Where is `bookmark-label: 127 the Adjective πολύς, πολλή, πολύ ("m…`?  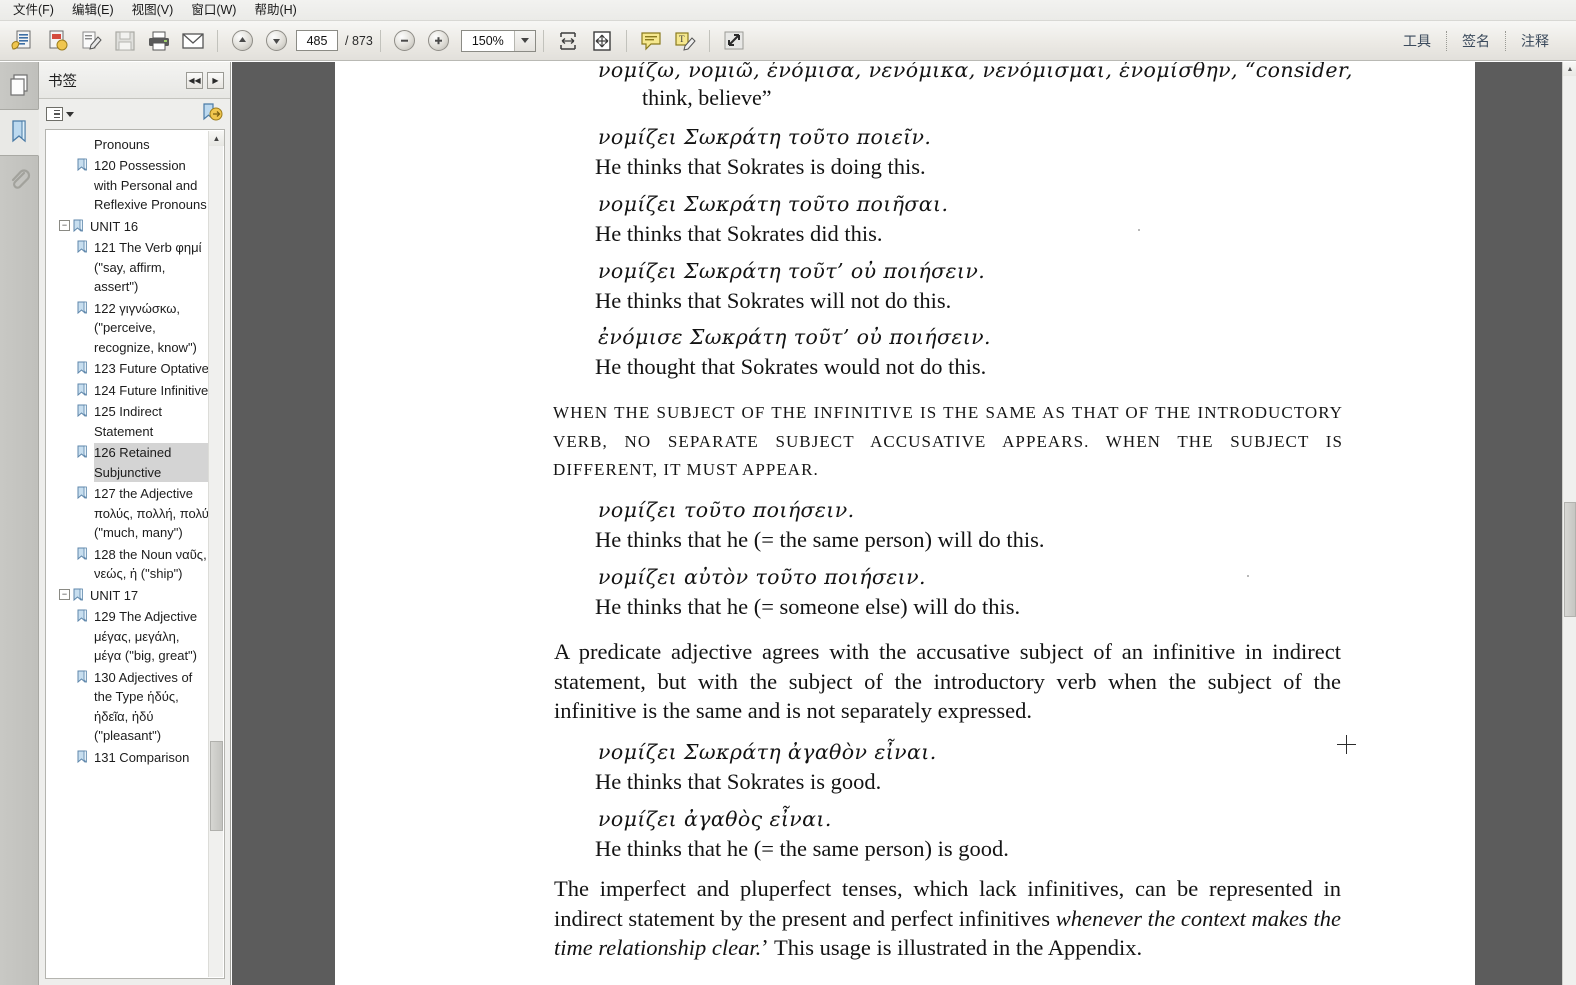 bookmark-label: 127 the Adjective πολύς, πολλή, πολύ ("m… is located at coordinates (151, 513).